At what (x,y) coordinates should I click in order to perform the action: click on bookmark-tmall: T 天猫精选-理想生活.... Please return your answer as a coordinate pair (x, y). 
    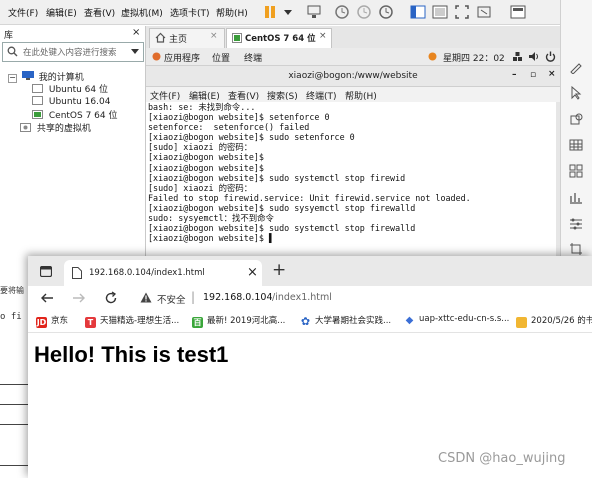
    Looking at the image, I should click on (132, 321).